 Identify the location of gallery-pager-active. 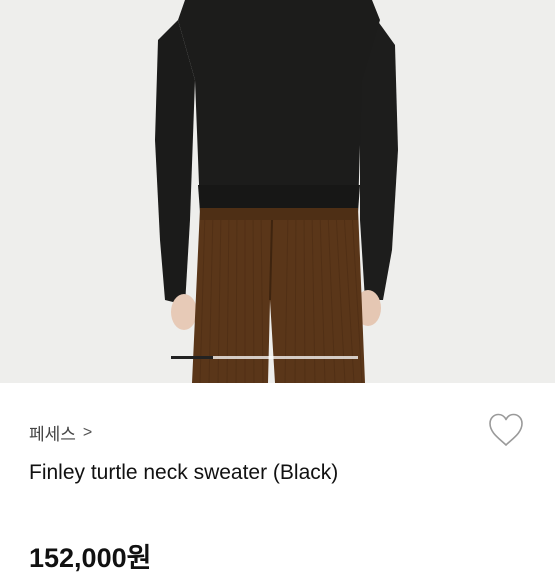
(192, 357).